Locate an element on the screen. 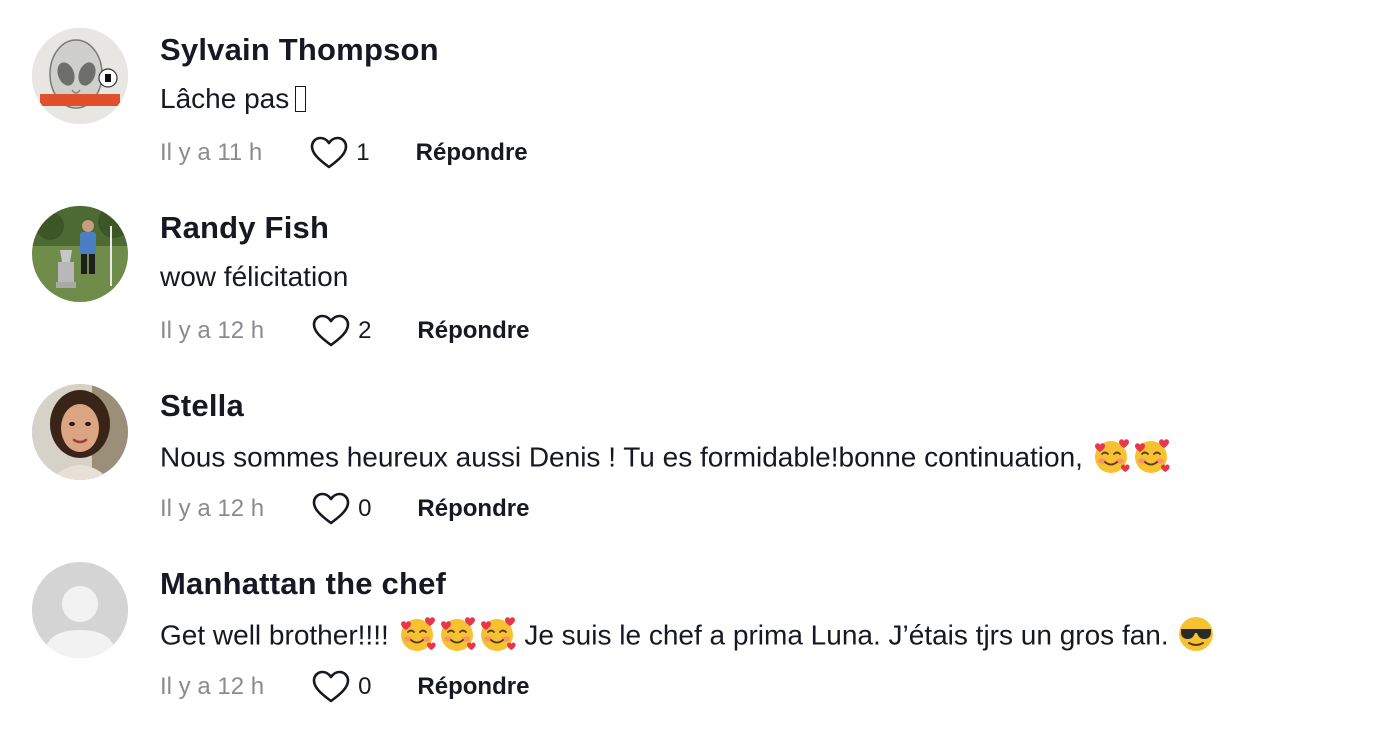 This screenshot has height=740, width=1378. comment-username: Stella is located at coordinates (202, 406).